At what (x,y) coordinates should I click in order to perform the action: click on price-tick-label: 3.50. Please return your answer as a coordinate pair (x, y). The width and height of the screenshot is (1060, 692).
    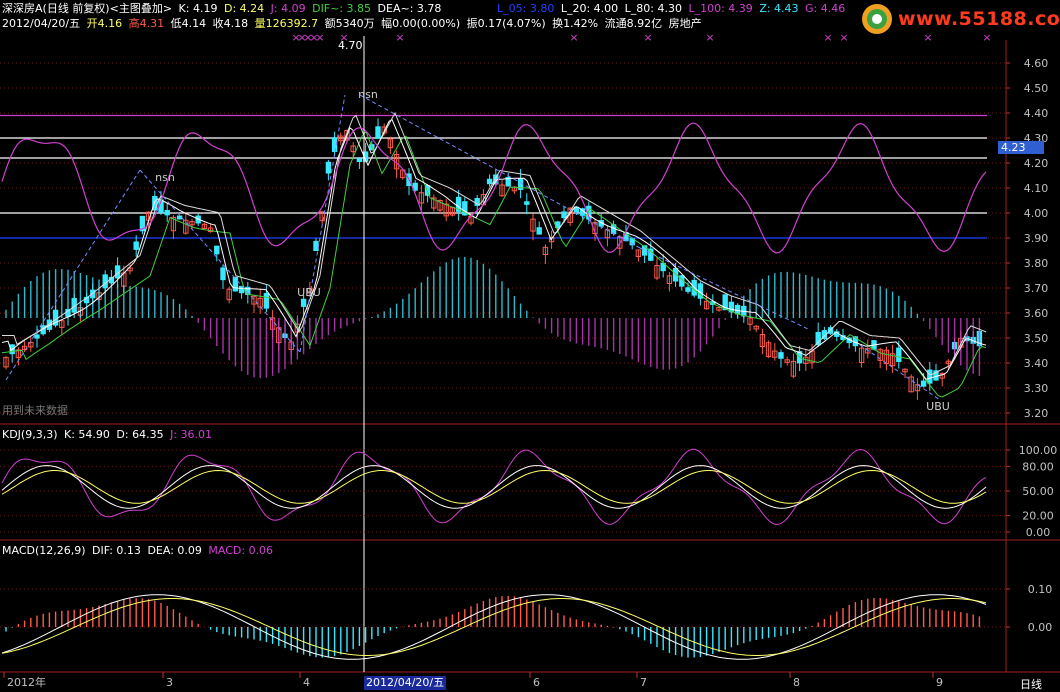
    Looking at the image, I should click on (1036, 338).